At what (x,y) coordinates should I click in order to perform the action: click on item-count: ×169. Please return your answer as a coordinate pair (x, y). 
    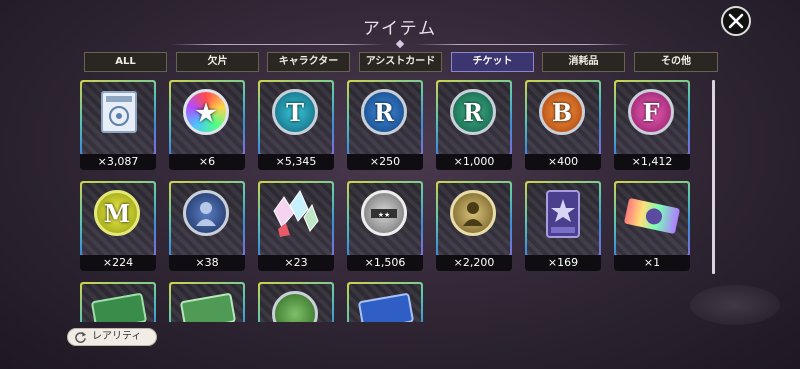
    Looking at the image, I should click on (563, 263).